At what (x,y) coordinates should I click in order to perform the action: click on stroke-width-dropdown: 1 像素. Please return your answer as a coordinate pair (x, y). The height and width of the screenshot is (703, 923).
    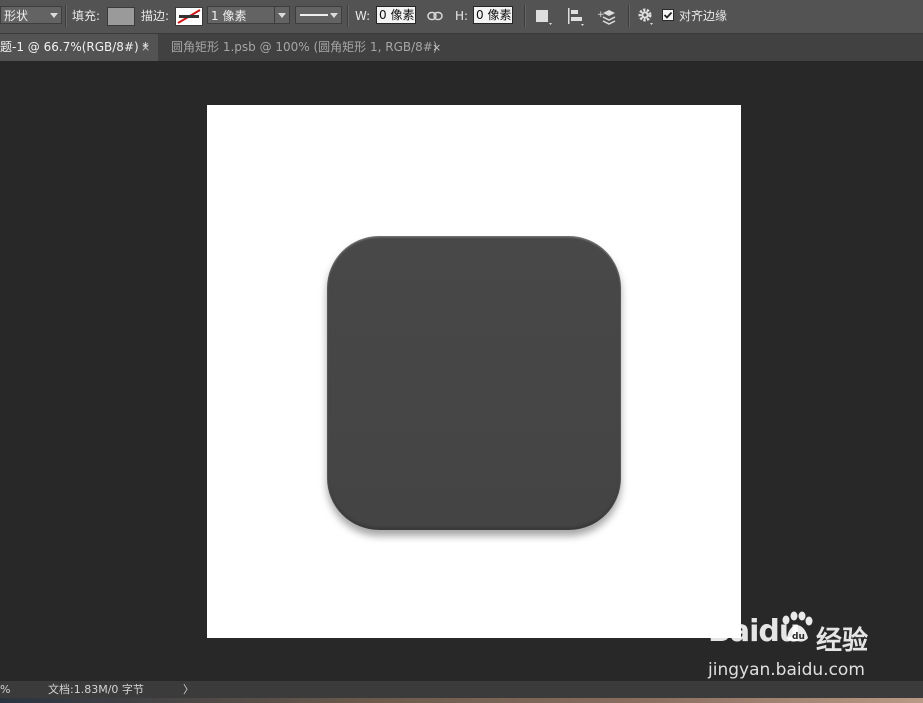
    Looking at the image, I should click on (248, 15).